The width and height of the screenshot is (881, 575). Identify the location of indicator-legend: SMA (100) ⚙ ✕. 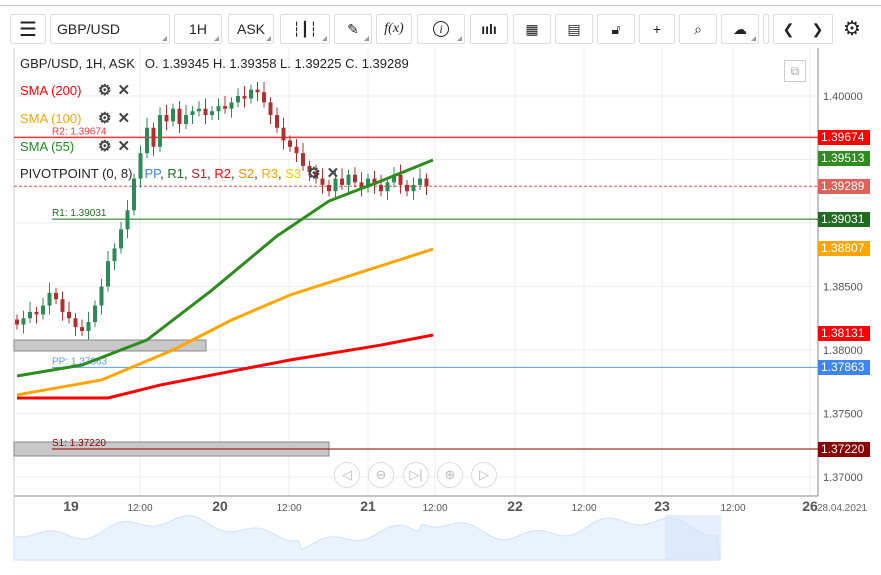
(75, 118).